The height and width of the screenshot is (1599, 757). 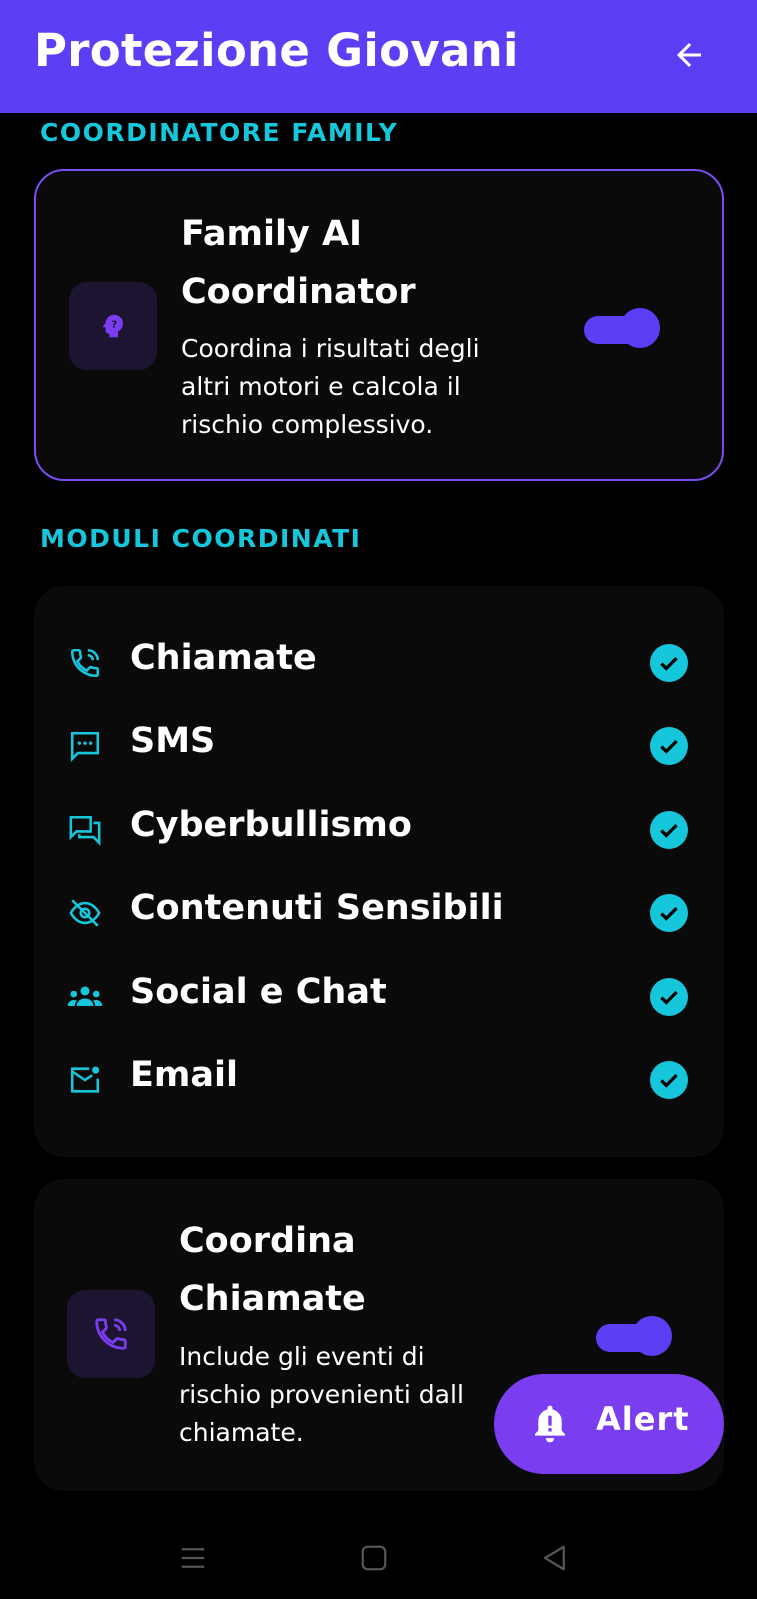 What do you see at coordinates (272, 1299) in the screenshot?
I see `calls-card-title-line2: Chiamate` at bounding box center [272, 1299].